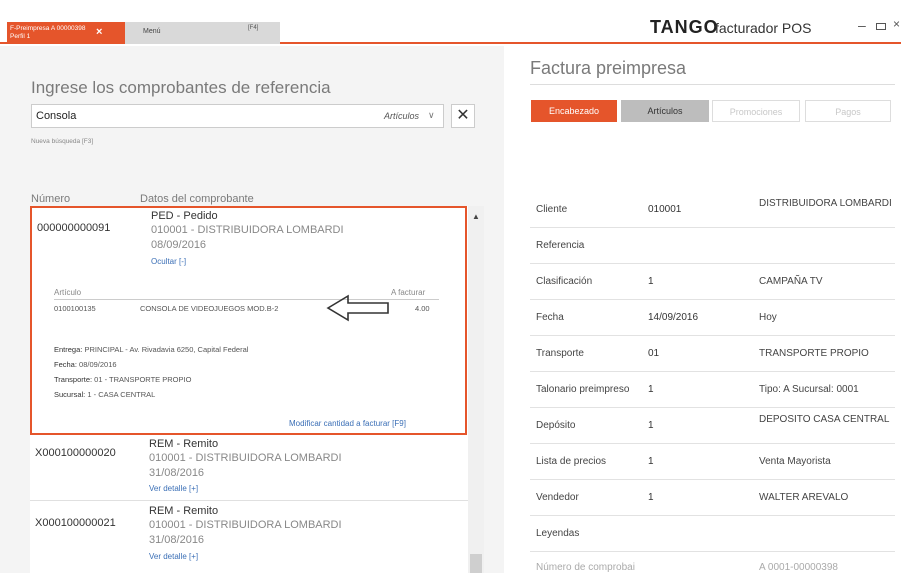 Image resolution: width=901 pixels, height=573 pixels. What do you see at coordinates (152, 31) in the screenshot?
I see `tab-menu-label: Menú` at bounding box center [152, 31].